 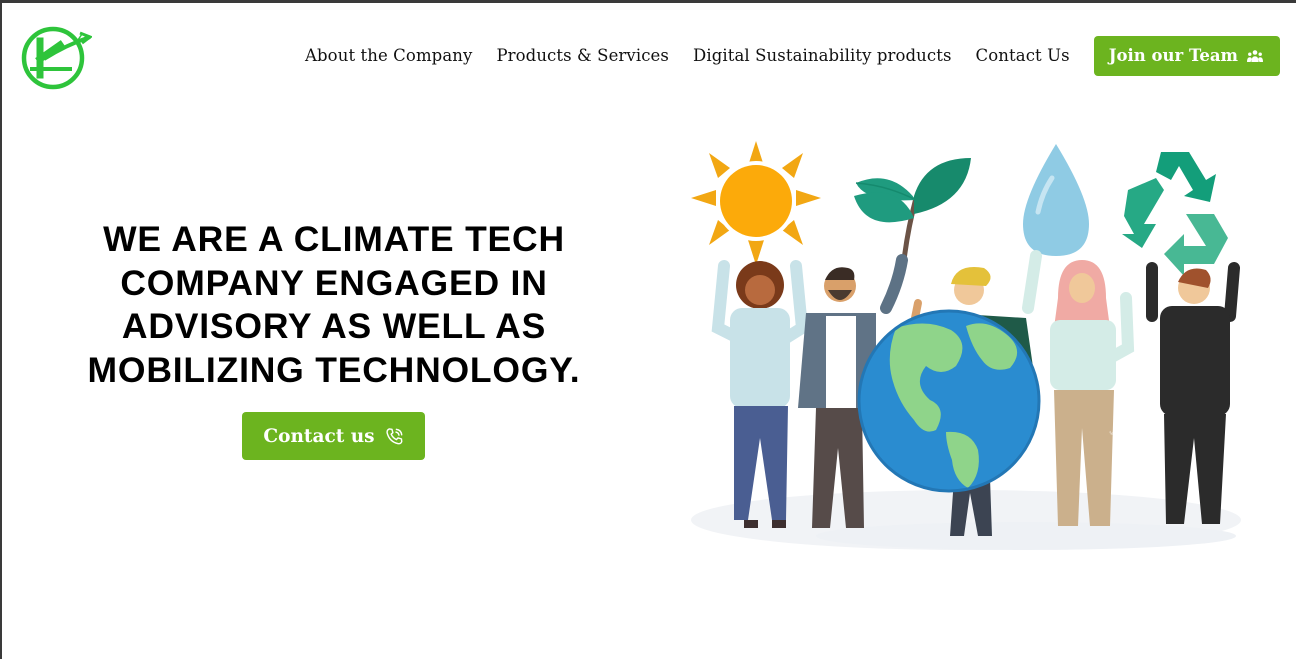 What do you see at coordinates (1078, 388) in the screenshot?
I see `person-4-figure` at bounding box center [1078, 388].